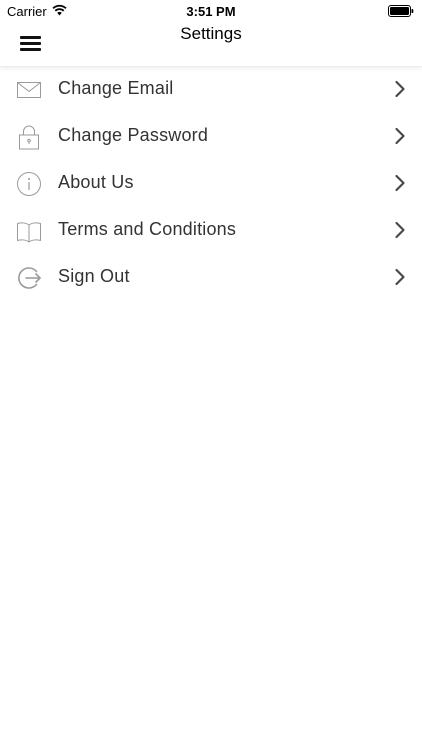  Describe the element at coordinates (29, 184) in the screenshot. I see `info-icon` at that location.